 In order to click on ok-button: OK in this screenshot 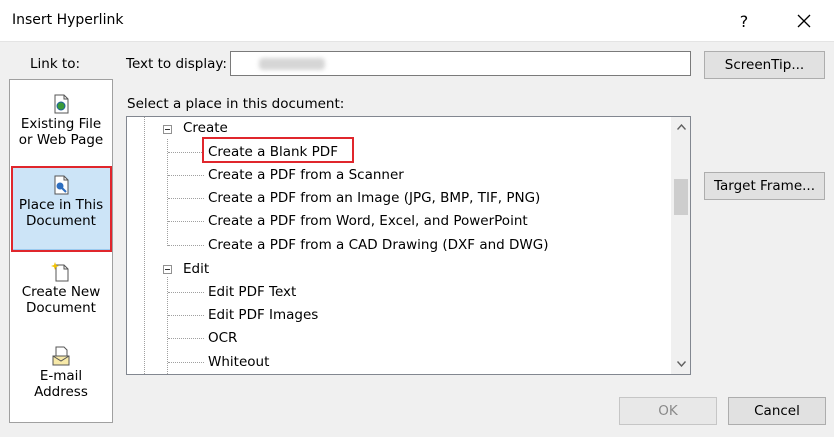, I will do `click(668, 411)`.